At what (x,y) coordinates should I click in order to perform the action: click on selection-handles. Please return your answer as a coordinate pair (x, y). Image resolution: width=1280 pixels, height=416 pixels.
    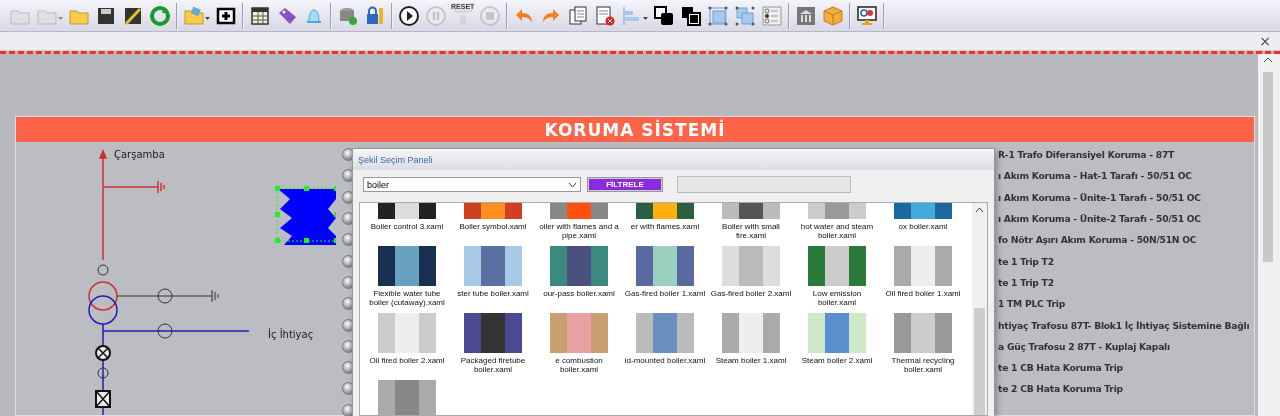
    Looking at the image, I should click on (305, 214).